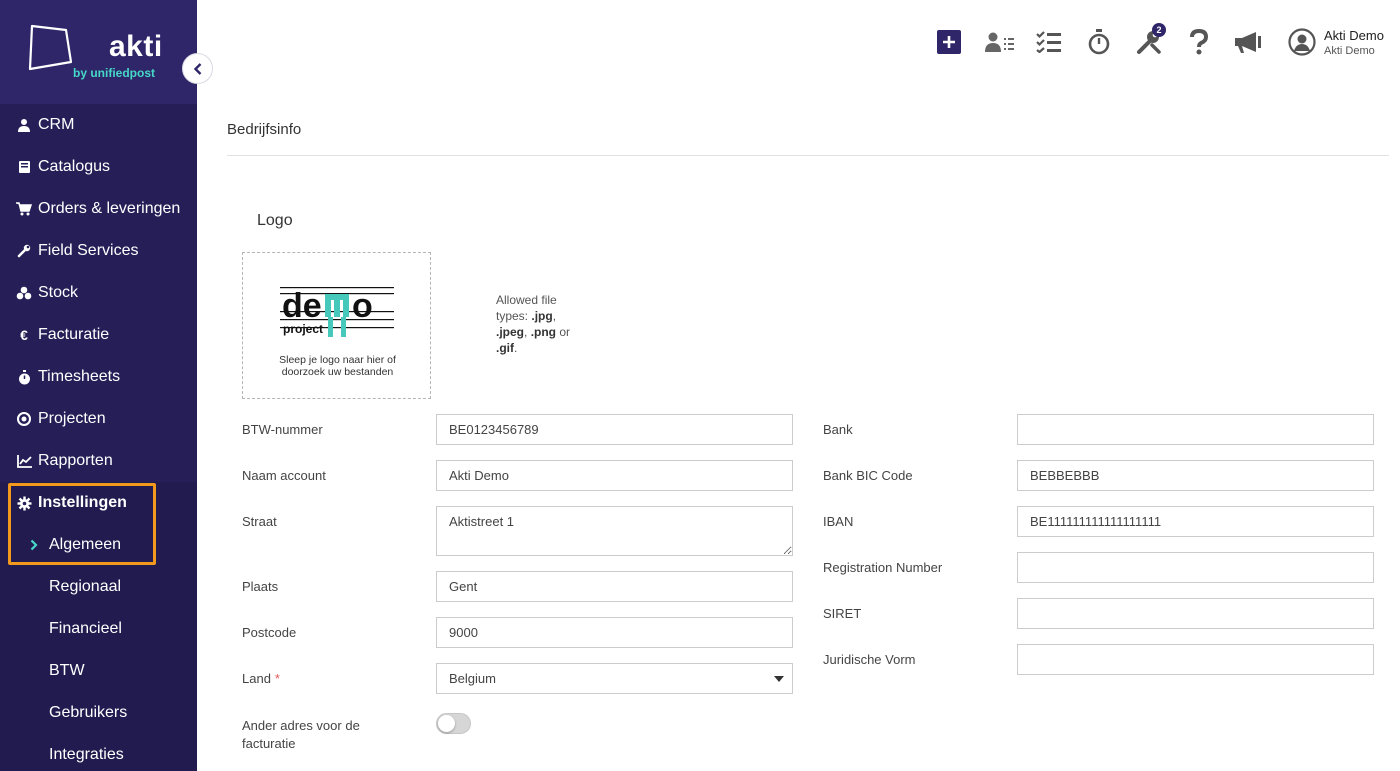  I want to click on caret-down-icon, so click(779, 679).